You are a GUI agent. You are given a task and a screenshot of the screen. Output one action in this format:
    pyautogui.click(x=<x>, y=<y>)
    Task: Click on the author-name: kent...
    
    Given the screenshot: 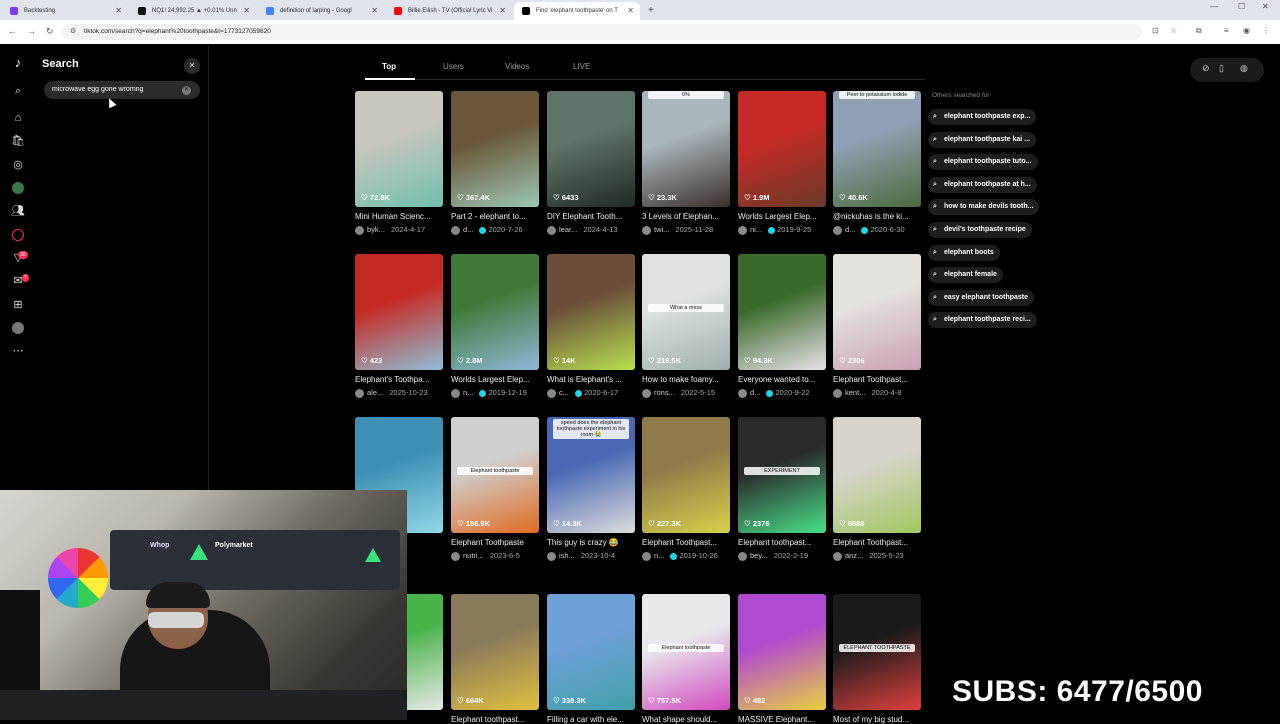 What is the action you would take?
    pyautogui.click(x=855, y=392)
    